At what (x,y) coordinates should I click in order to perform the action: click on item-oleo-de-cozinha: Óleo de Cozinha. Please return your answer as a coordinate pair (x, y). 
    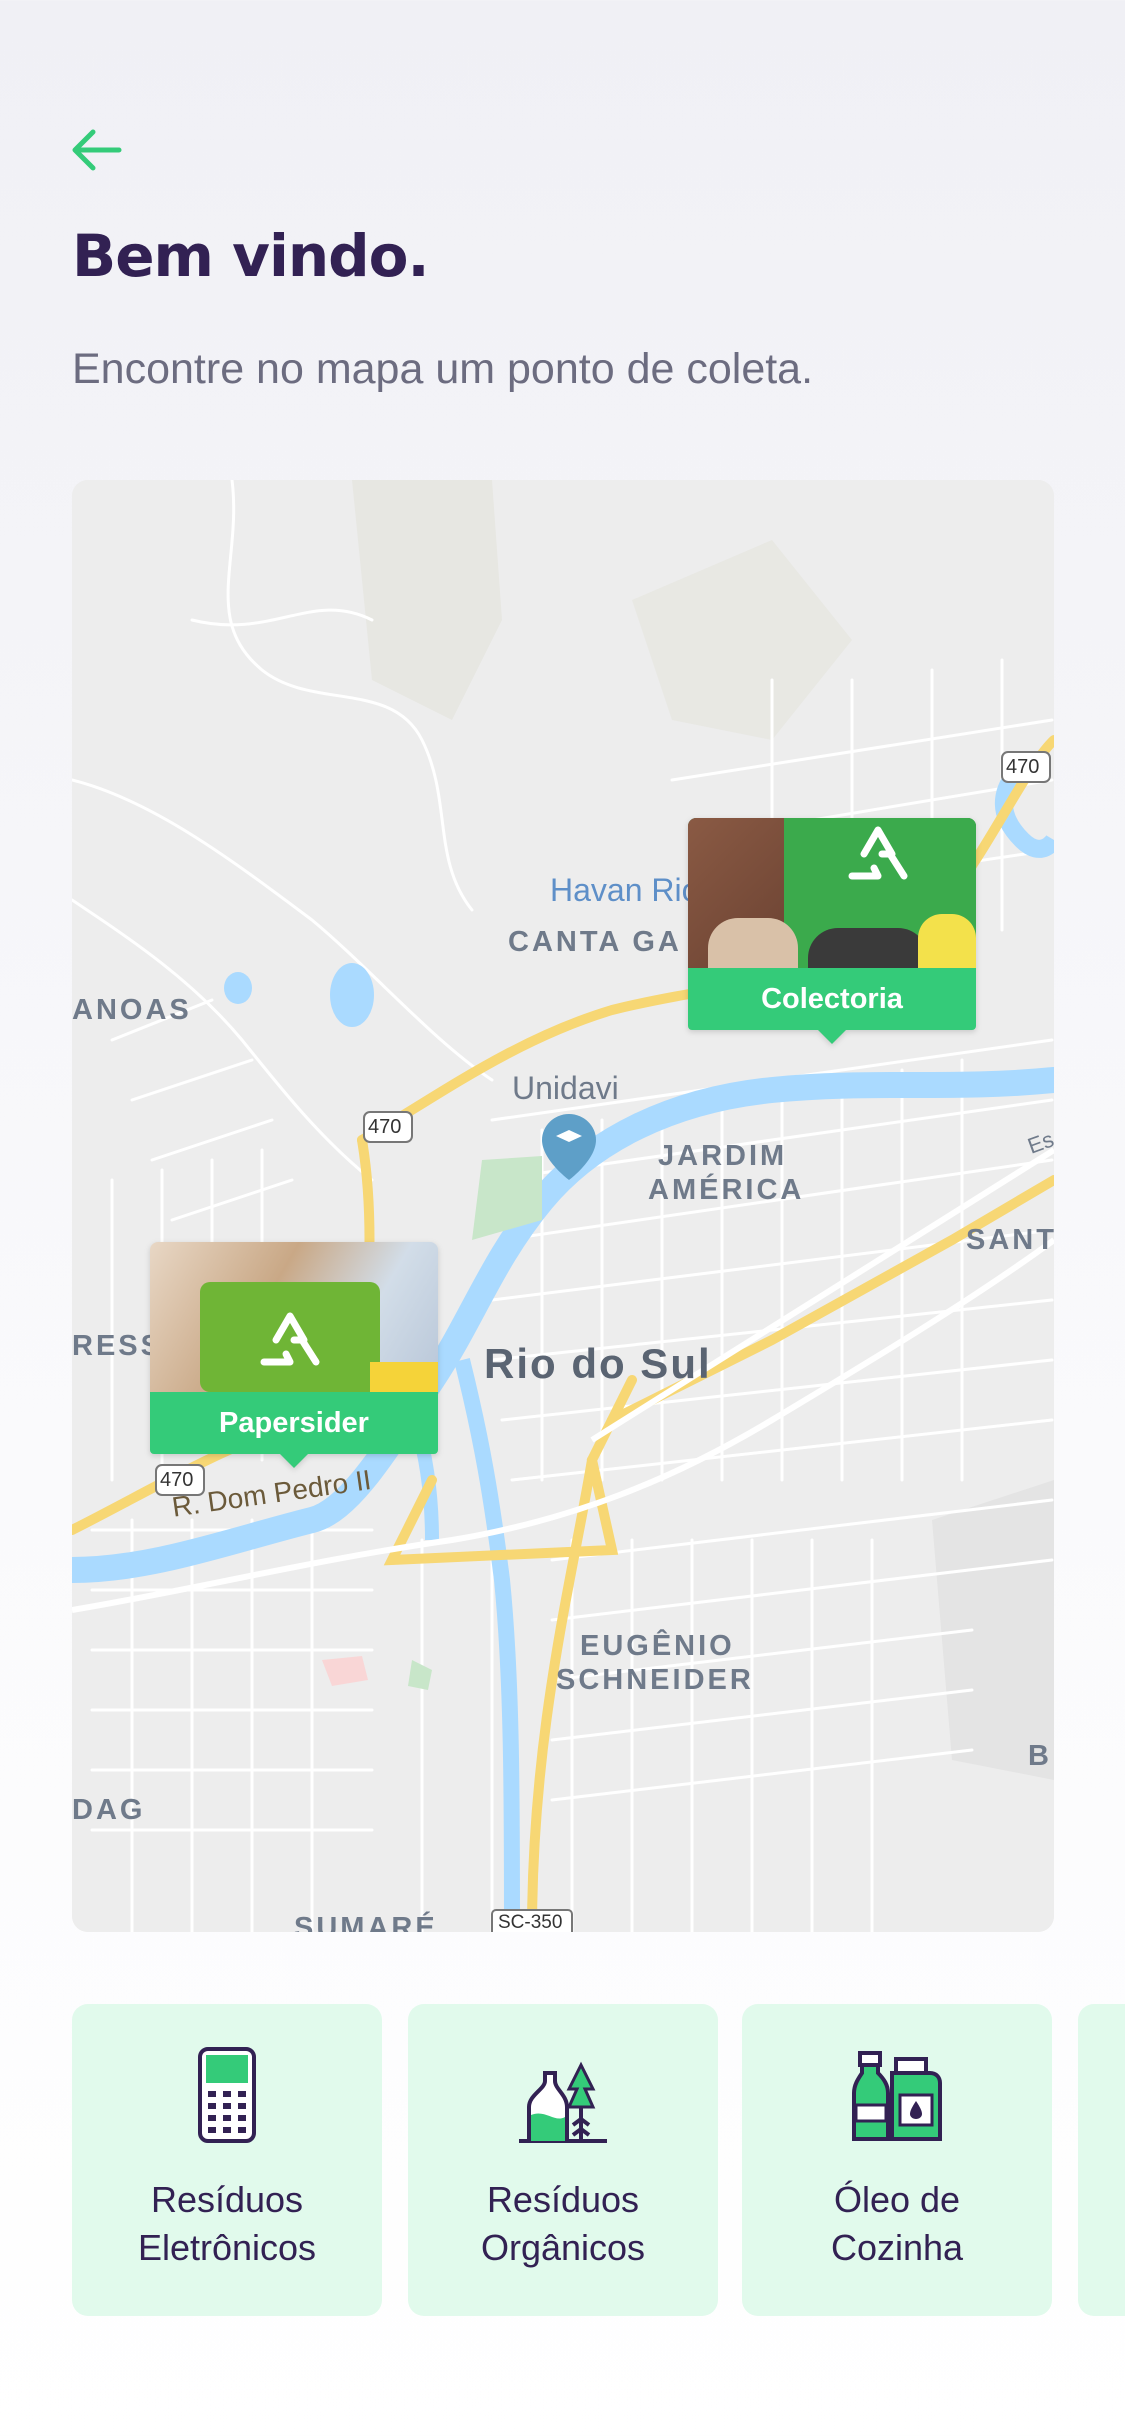
    Looking at the image, I should click on (897, 2160).